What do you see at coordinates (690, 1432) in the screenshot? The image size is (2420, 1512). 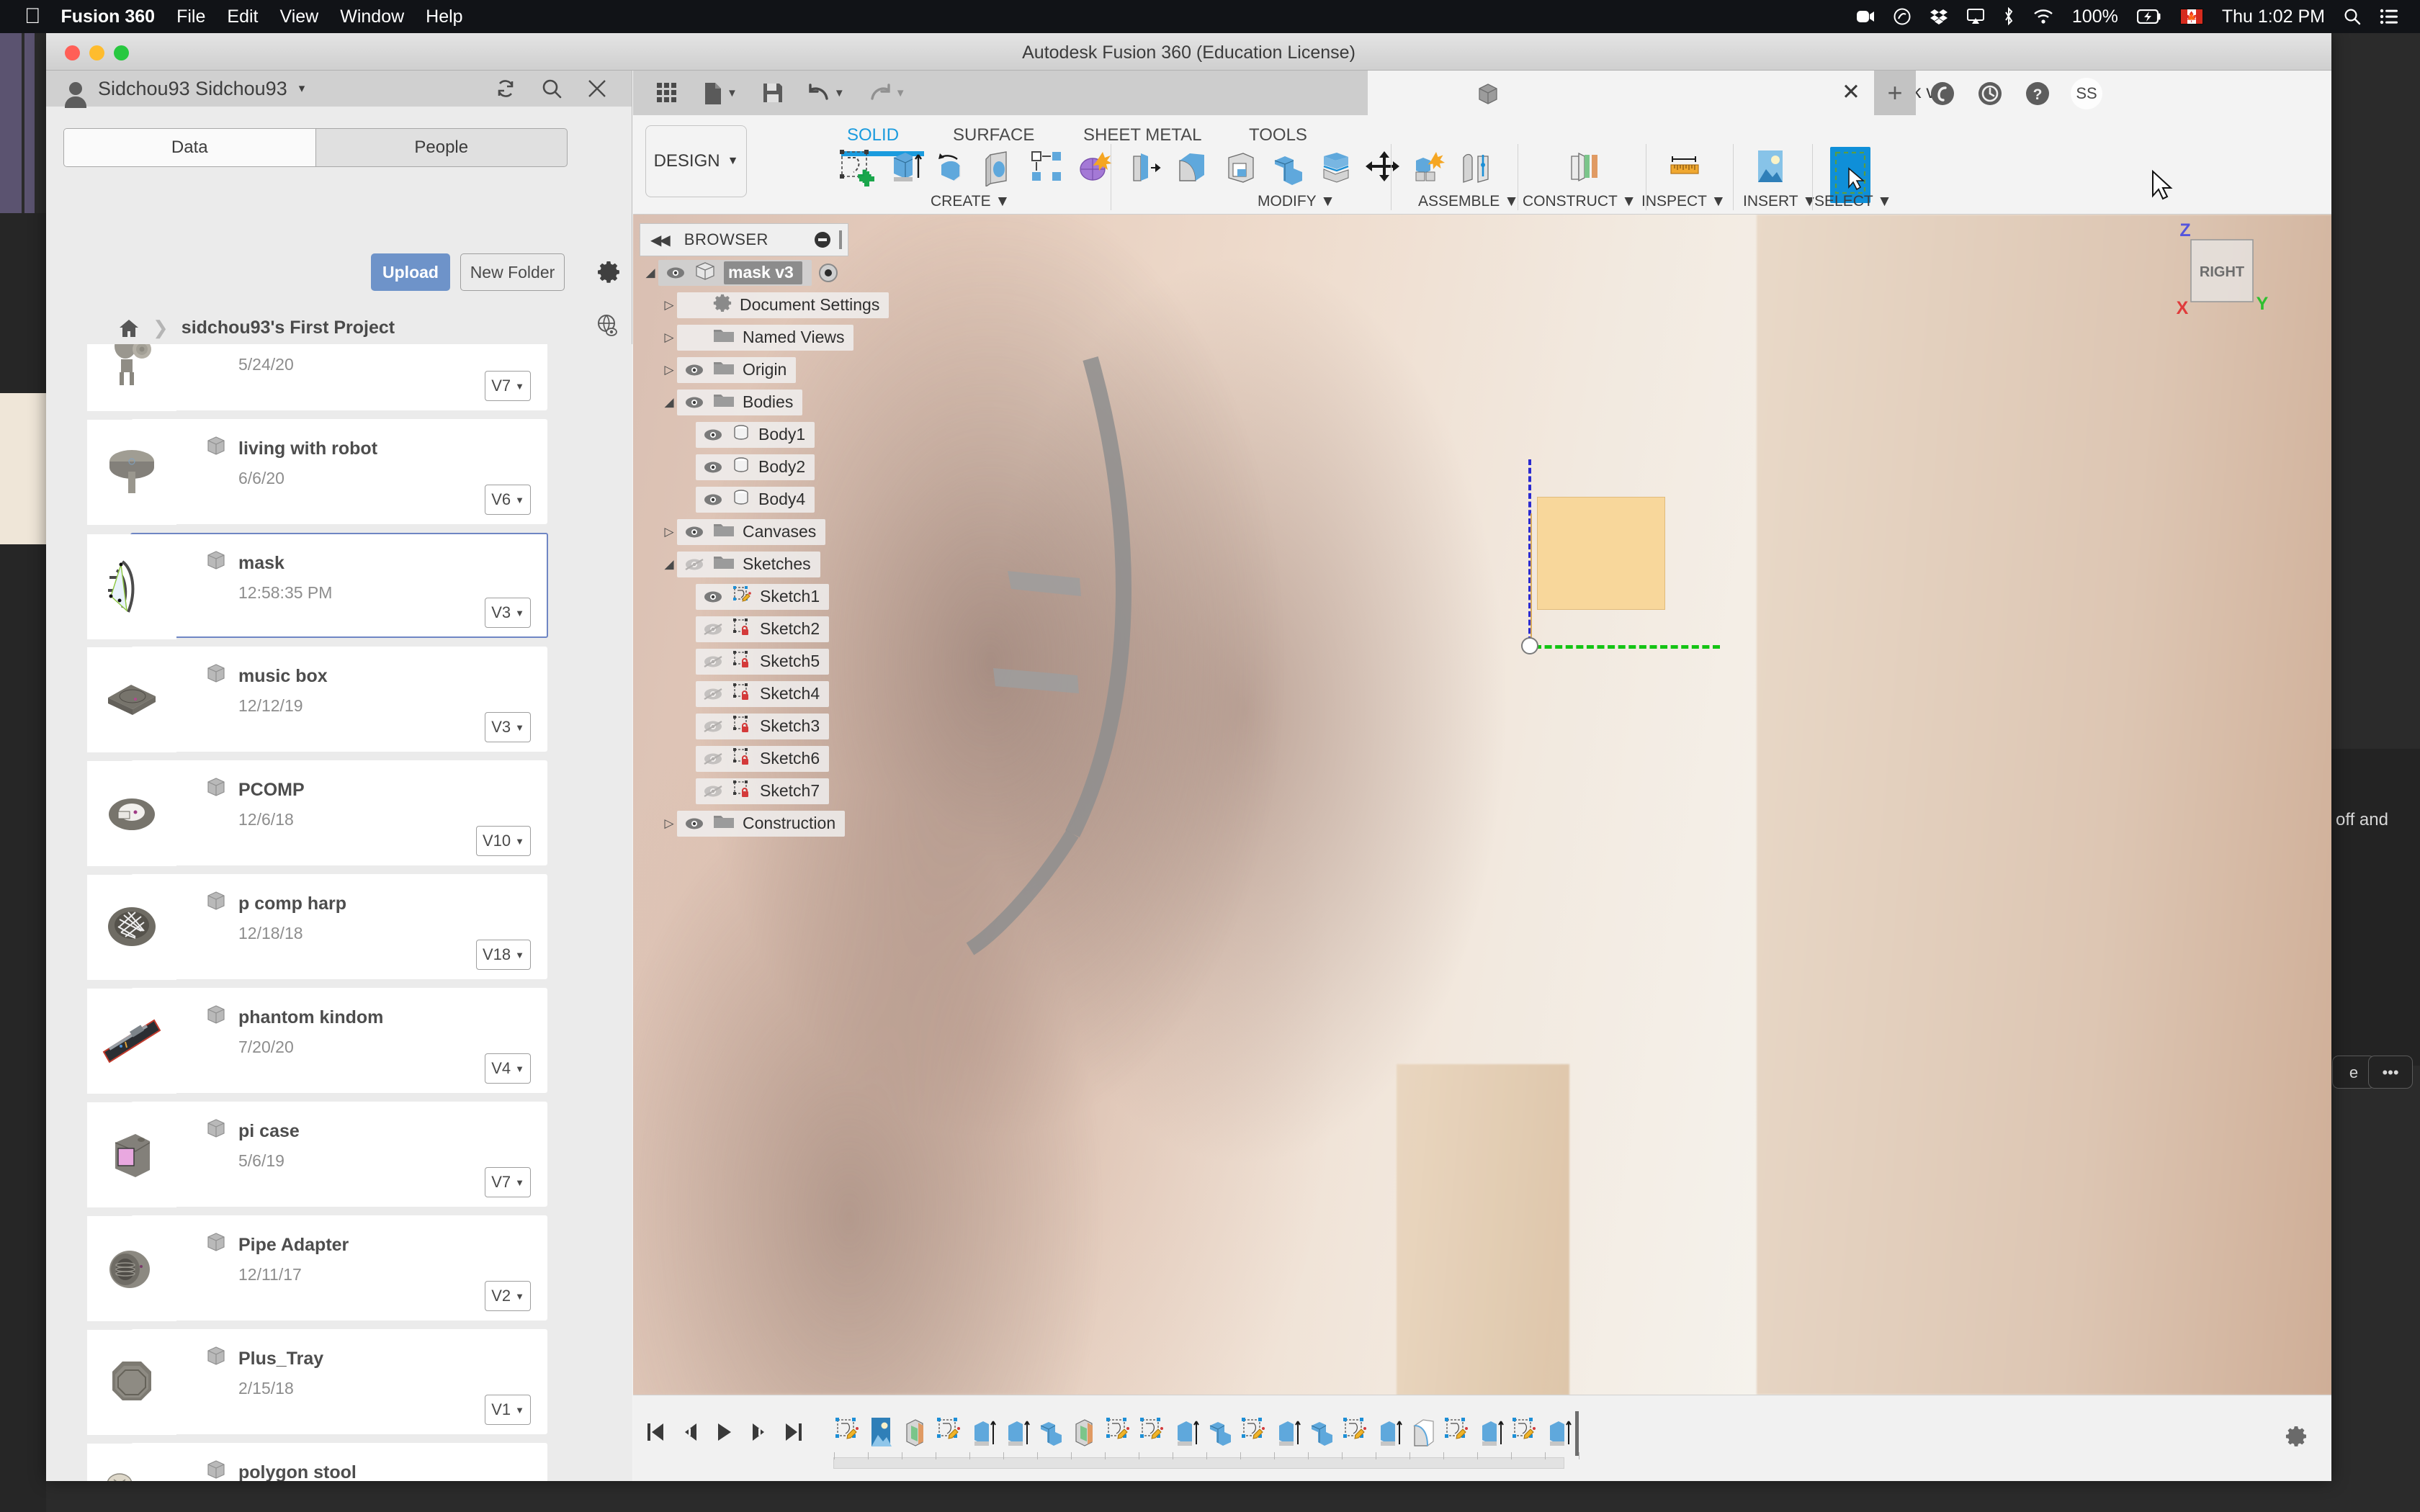 I see `step-back-icon` at bounding box center [690, 1432].